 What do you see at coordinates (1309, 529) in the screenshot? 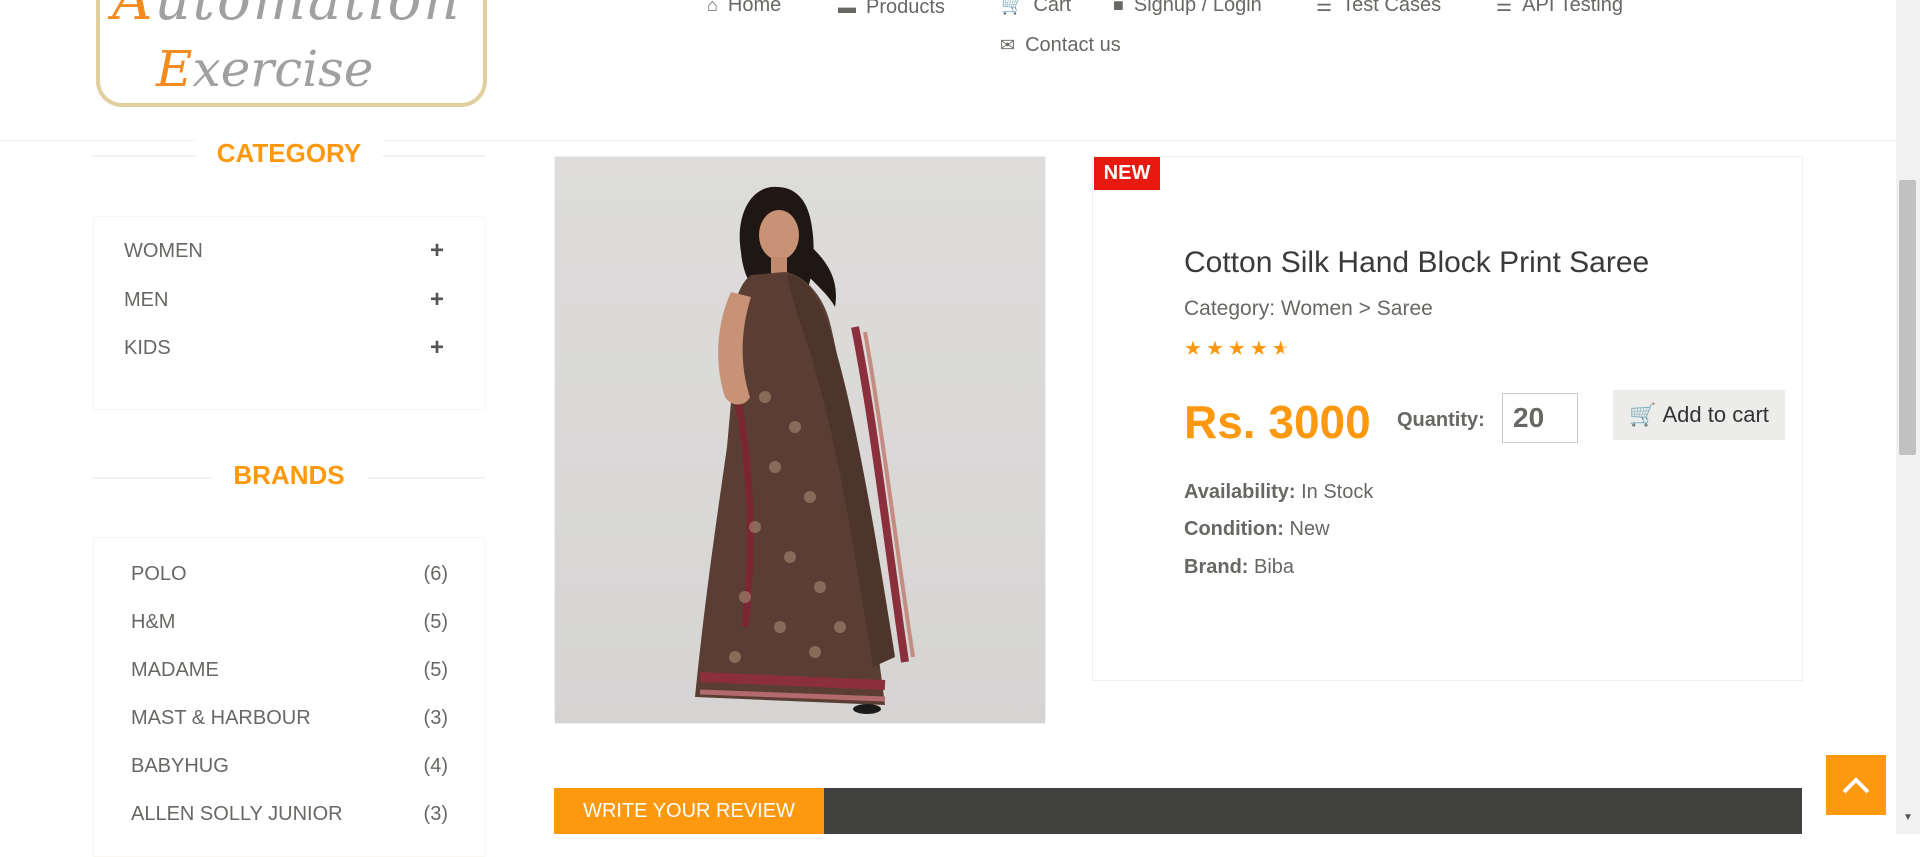
I see `condition-value: New` at bounding box center [1309, 529].